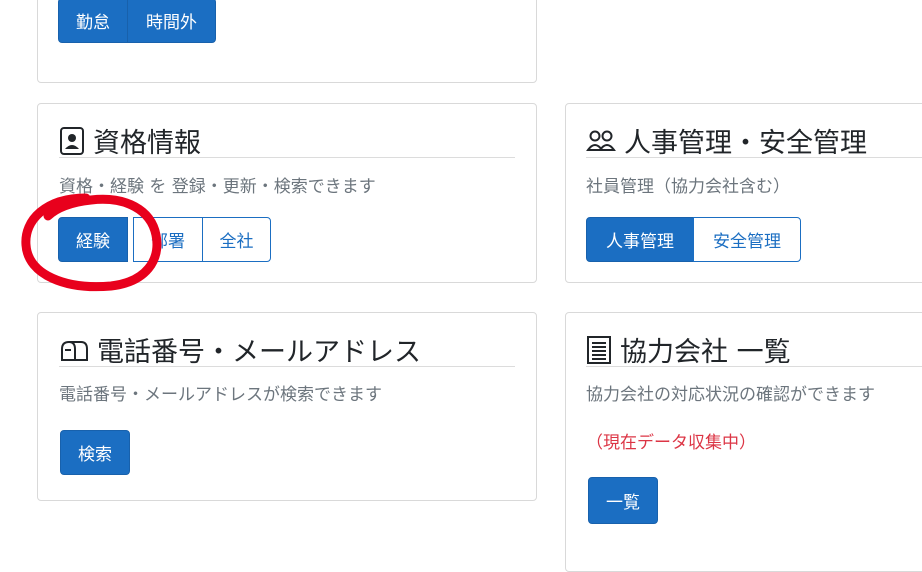 The width and height of the screenshot is (922, 572). I want to click on phone-title-text: 電話番号・メールアドレス, so click(259, 352).